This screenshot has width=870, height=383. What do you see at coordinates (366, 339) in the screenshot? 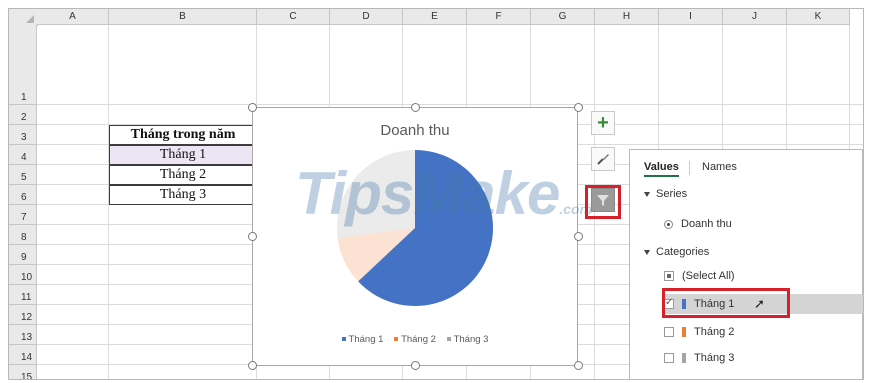
I see `legend-label: Tháng 1` at bounding box center [366, 339].